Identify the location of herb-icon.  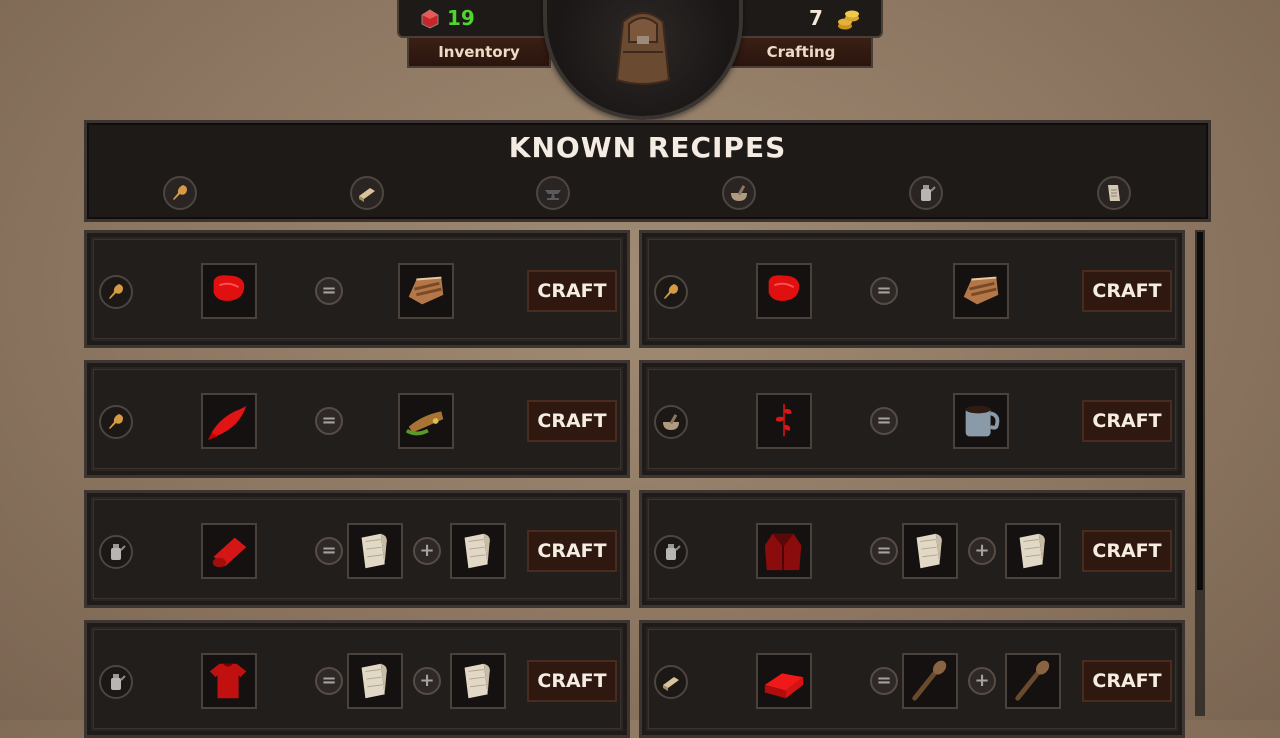
(784, 420).